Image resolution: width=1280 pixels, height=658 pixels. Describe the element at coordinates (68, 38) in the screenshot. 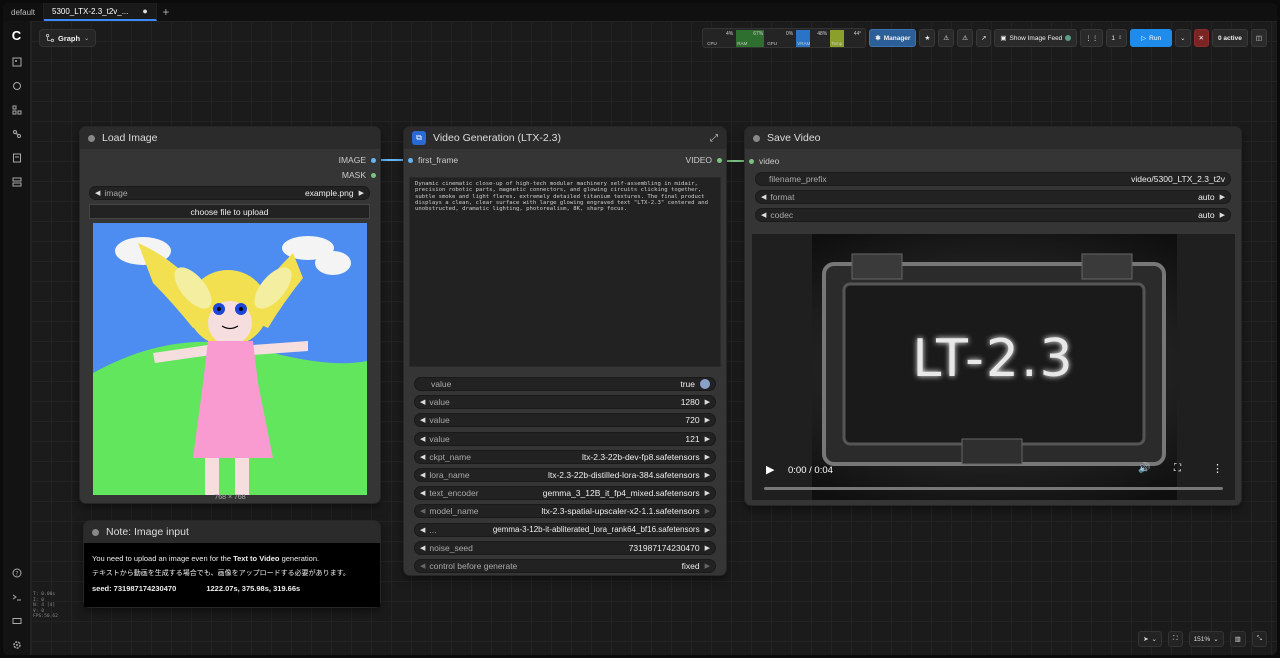

I see `graph-breadcrumb-button: Graph ⌄` at that location.